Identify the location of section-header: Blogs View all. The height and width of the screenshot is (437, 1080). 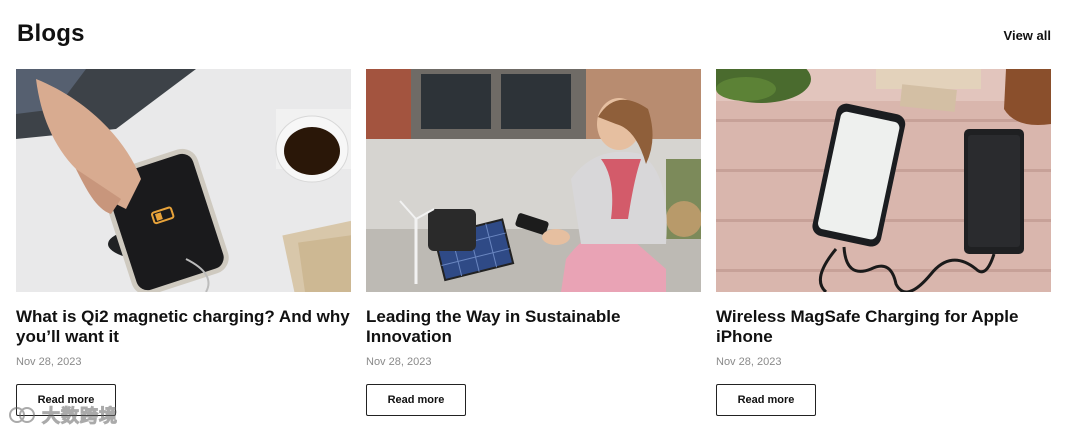
(534, 34).